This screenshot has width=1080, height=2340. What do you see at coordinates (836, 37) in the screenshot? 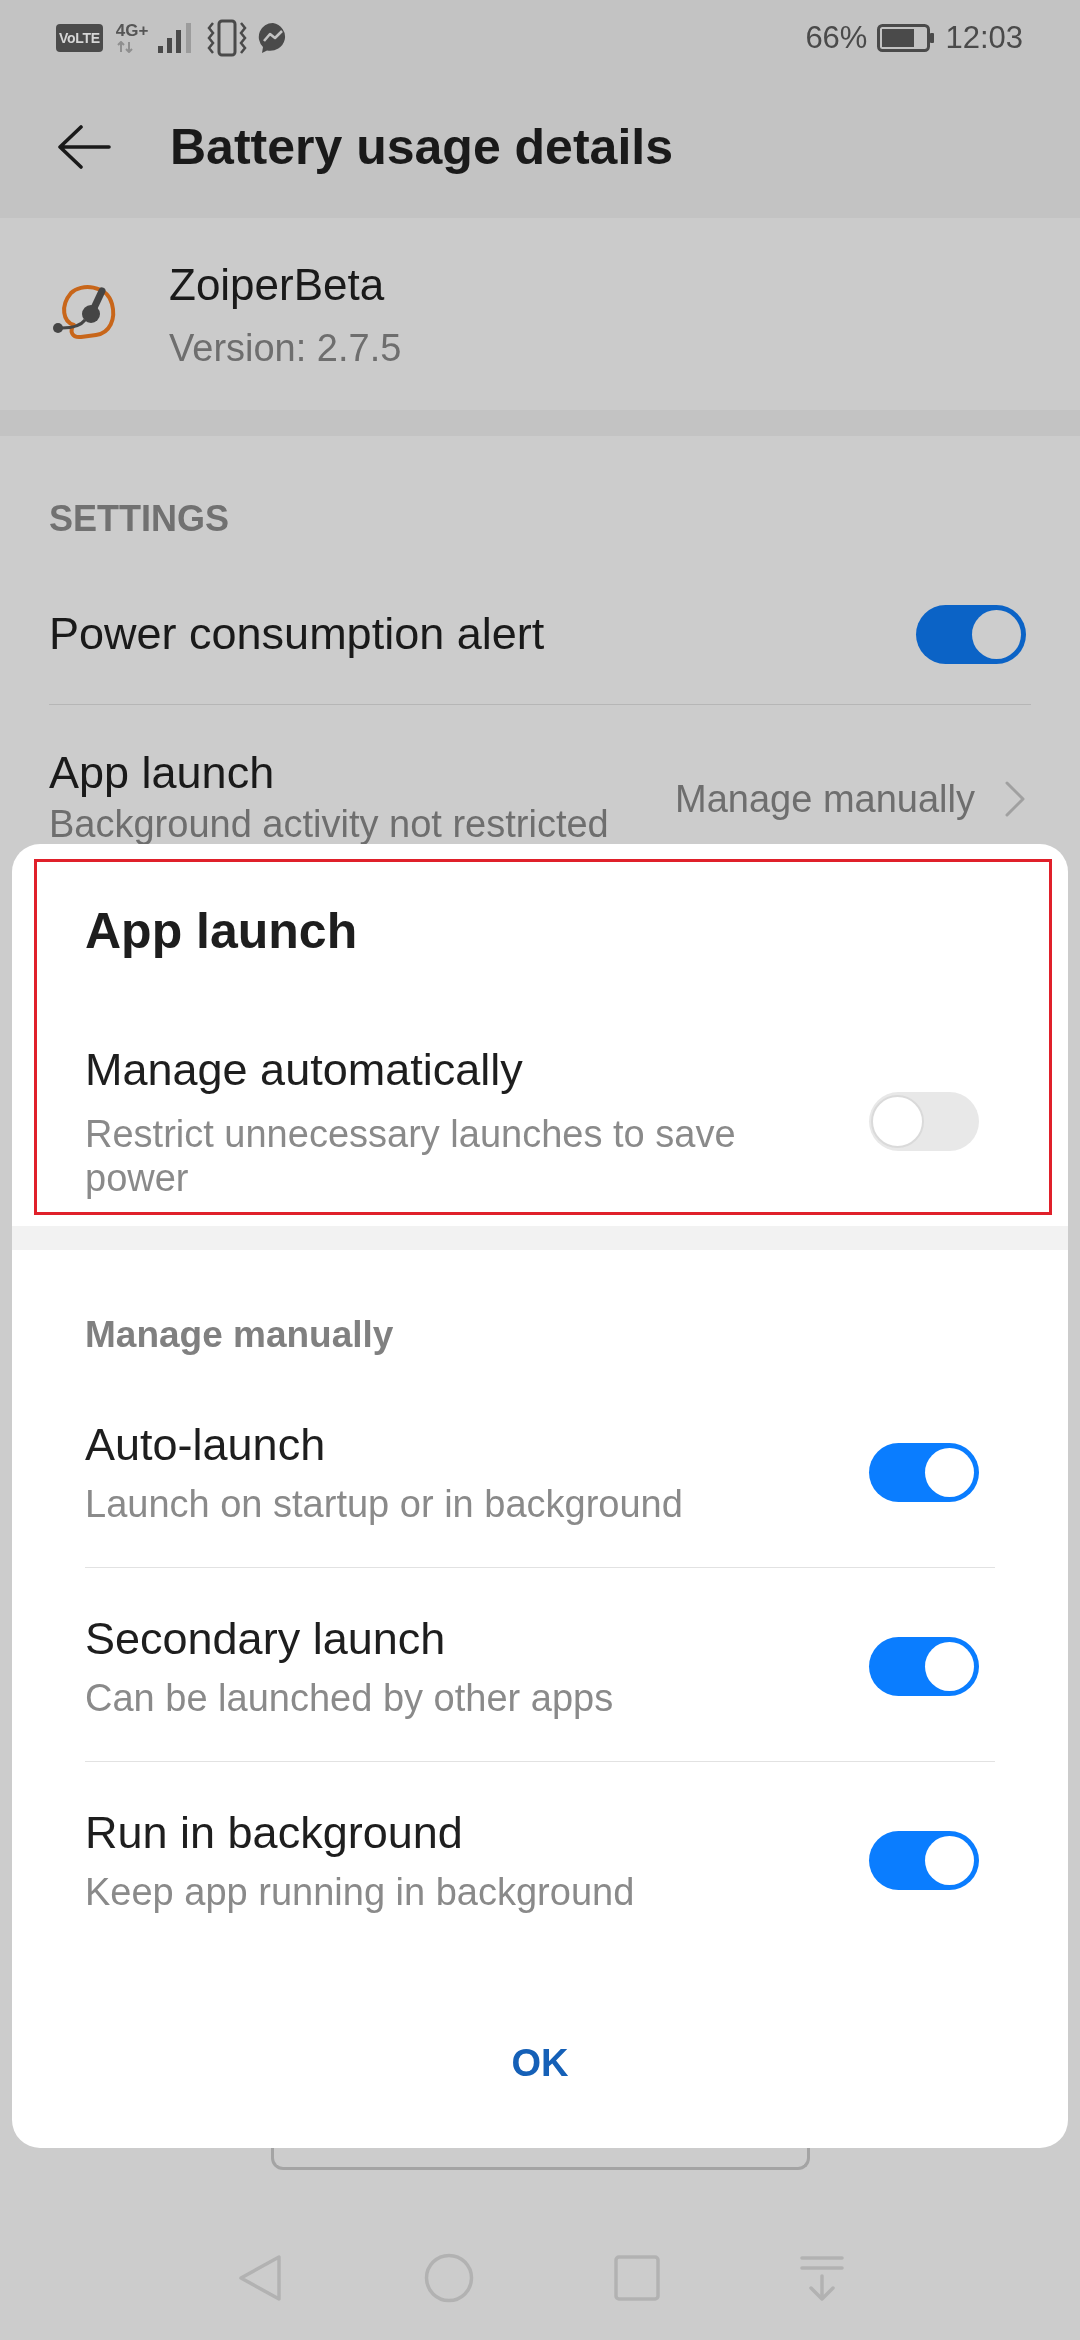
I see `battery-percentage: 66%` at bounding box center [836, 37].